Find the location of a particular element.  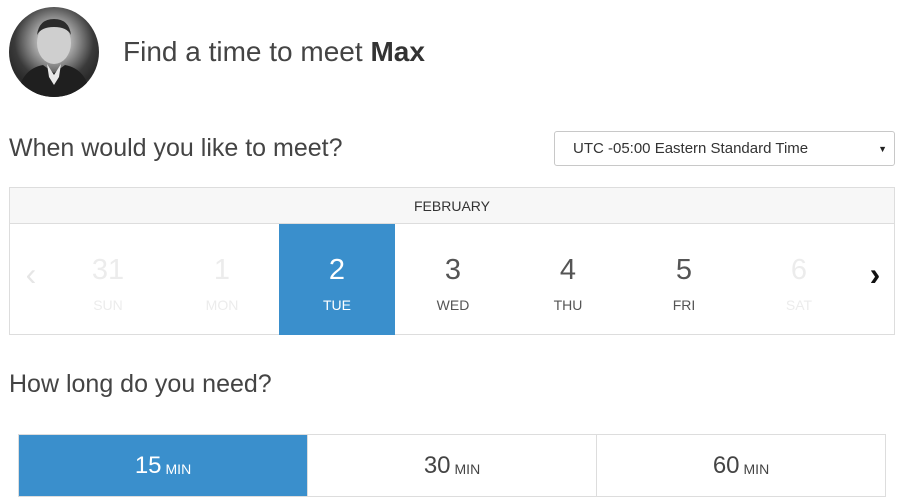

chevron-right-icon: › is located at coordinates (875, 274).